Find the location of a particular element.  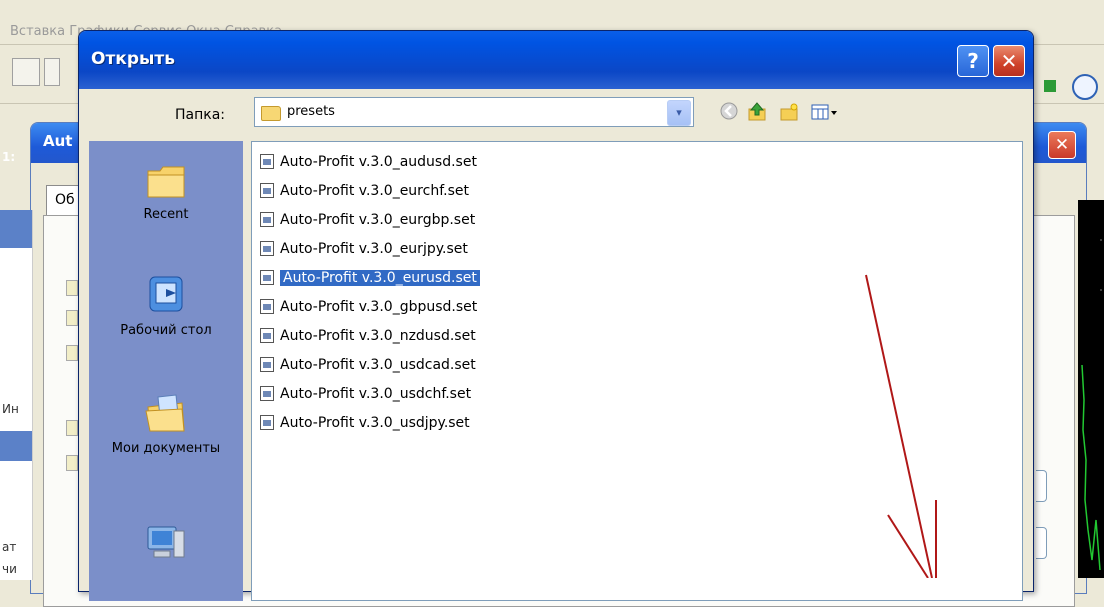

toolbar-chart-button is located at coordinates (26, 72).